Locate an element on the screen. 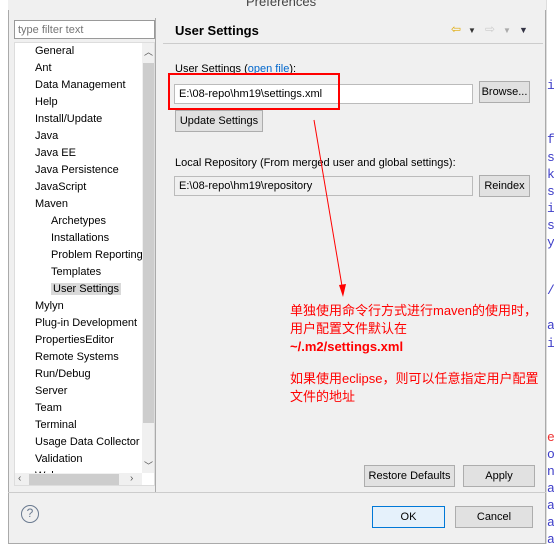 This screenshot has height=544, width=554. annotation-line-3: 如果使用eclipse，则可以任意指定用户配置文件的地址 is located at coordinates (414, 387).